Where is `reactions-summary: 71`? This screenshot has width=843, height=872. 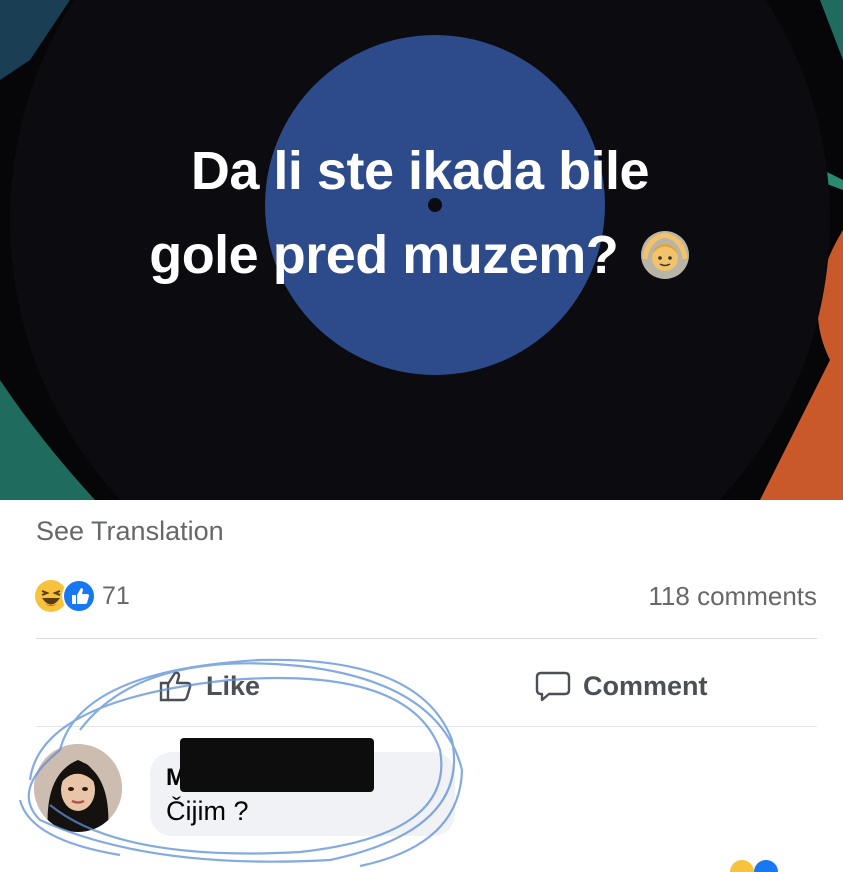
reactions-summary: 71 is located at coordinates (82, 596).